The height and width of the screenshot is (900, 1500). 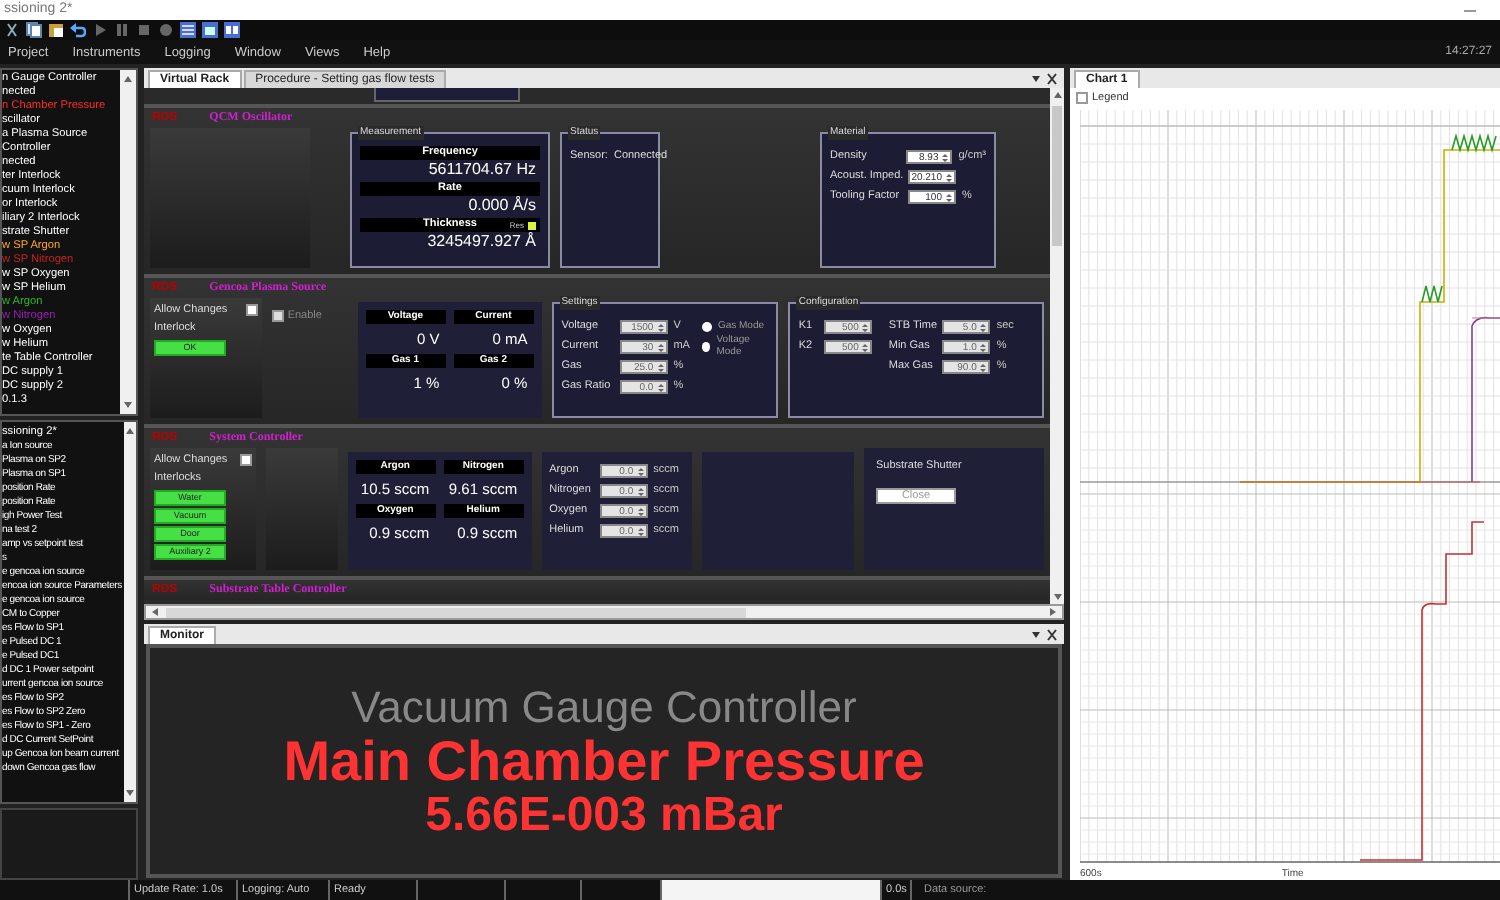 I want to click on window-list-icon, so click(x=188, y=30).